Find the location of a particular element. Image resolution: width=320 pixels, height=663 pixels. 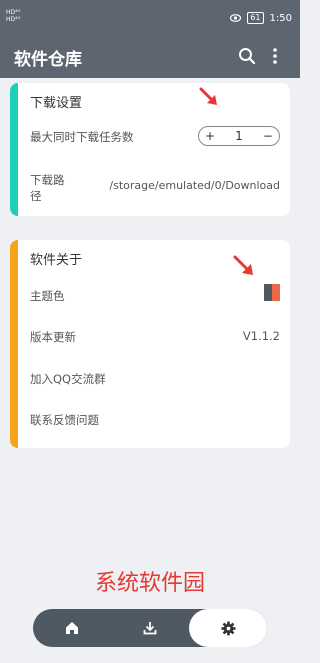

download-path-label: 下载路 径 is located at coordinates (47, 188).